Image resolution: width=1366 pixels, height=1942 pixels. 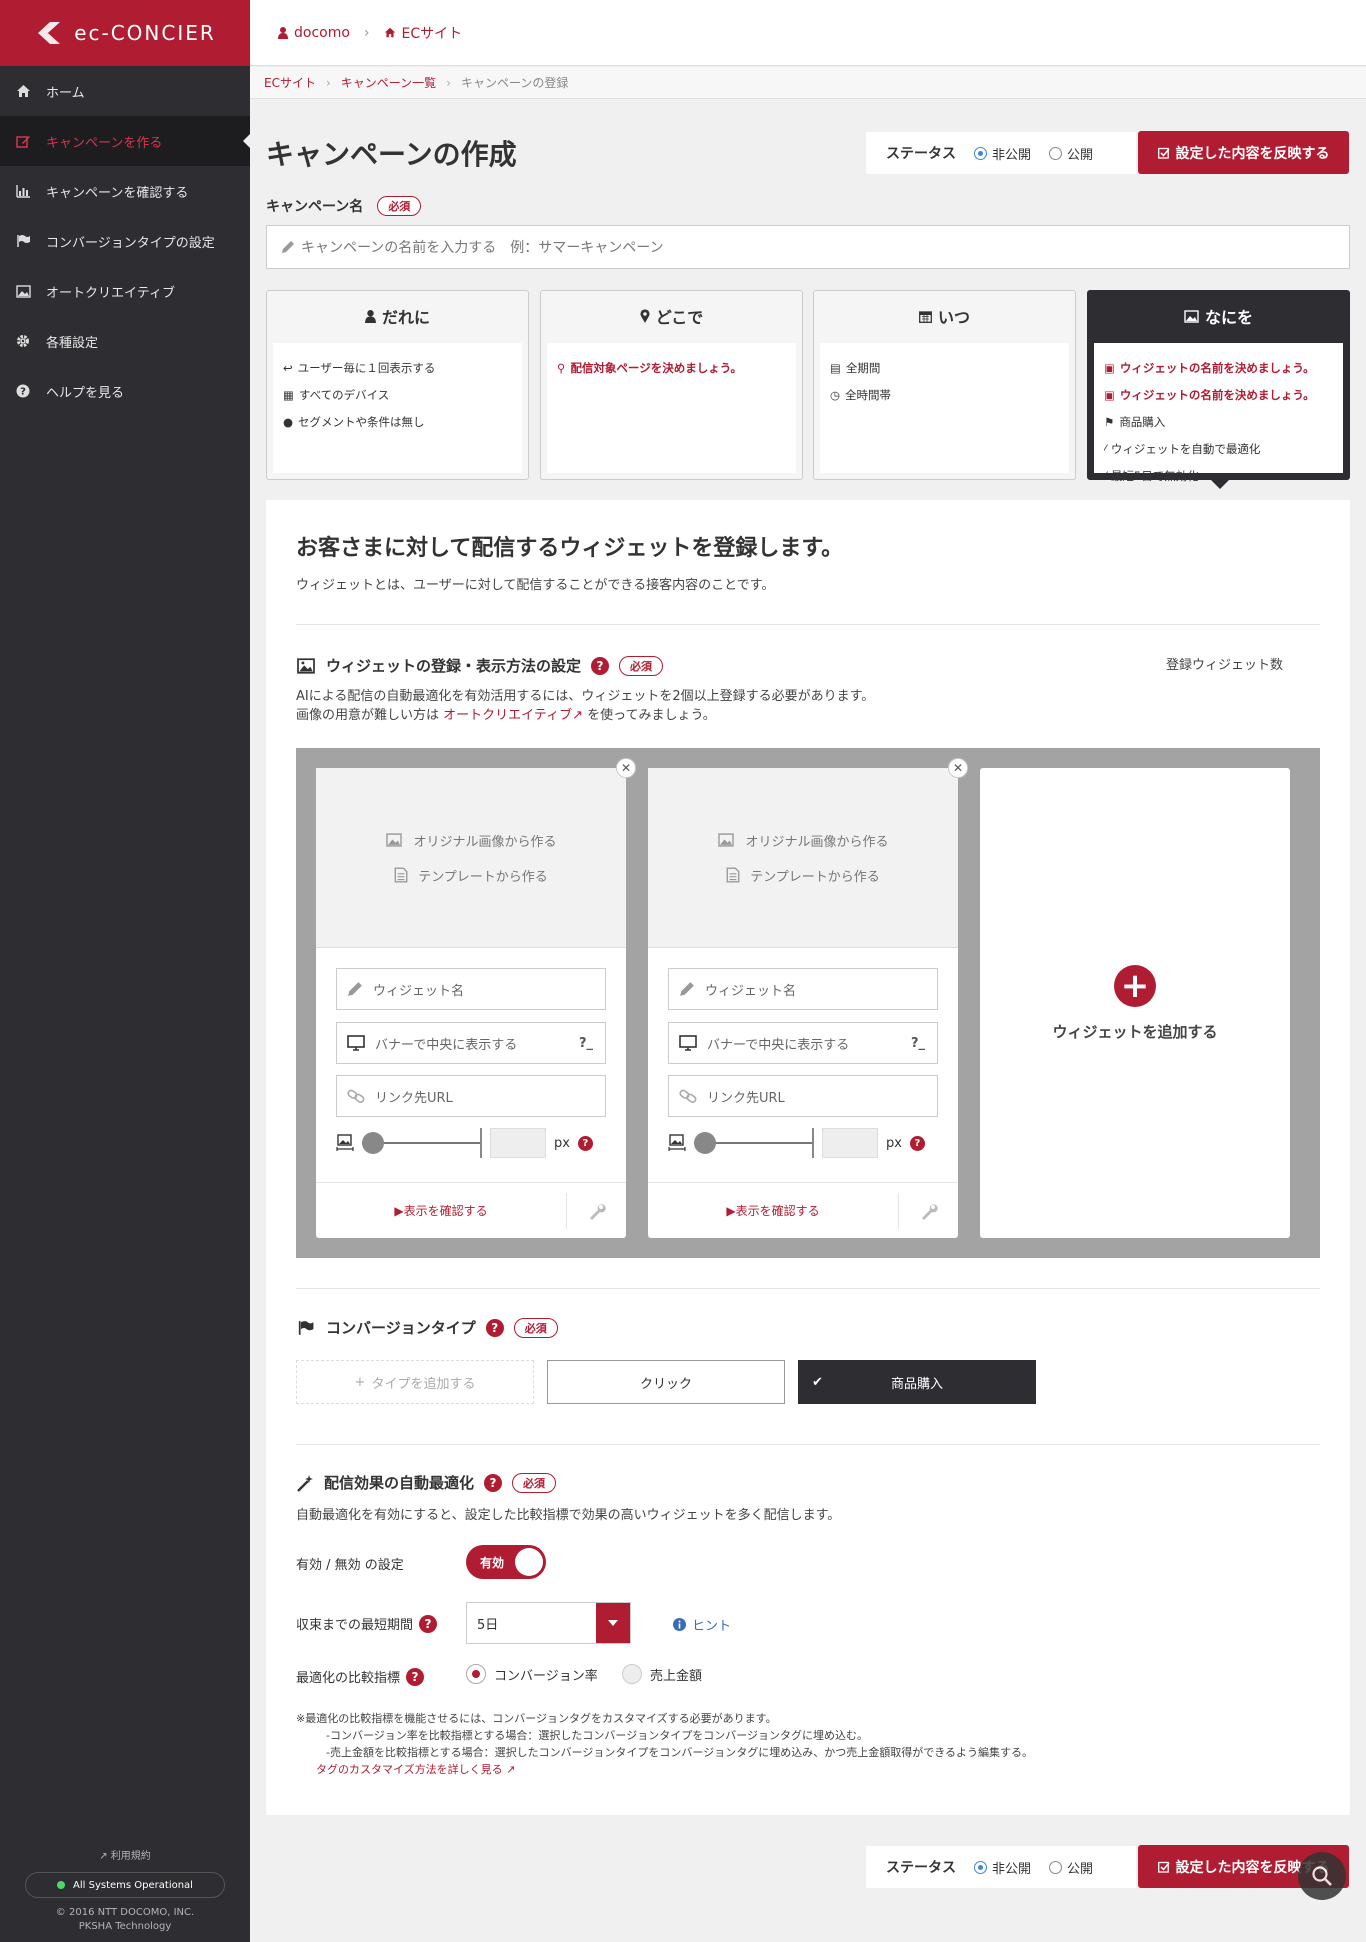 I want to click on metric-sales-radio: 売上金額, so click(x=662, y=1674).